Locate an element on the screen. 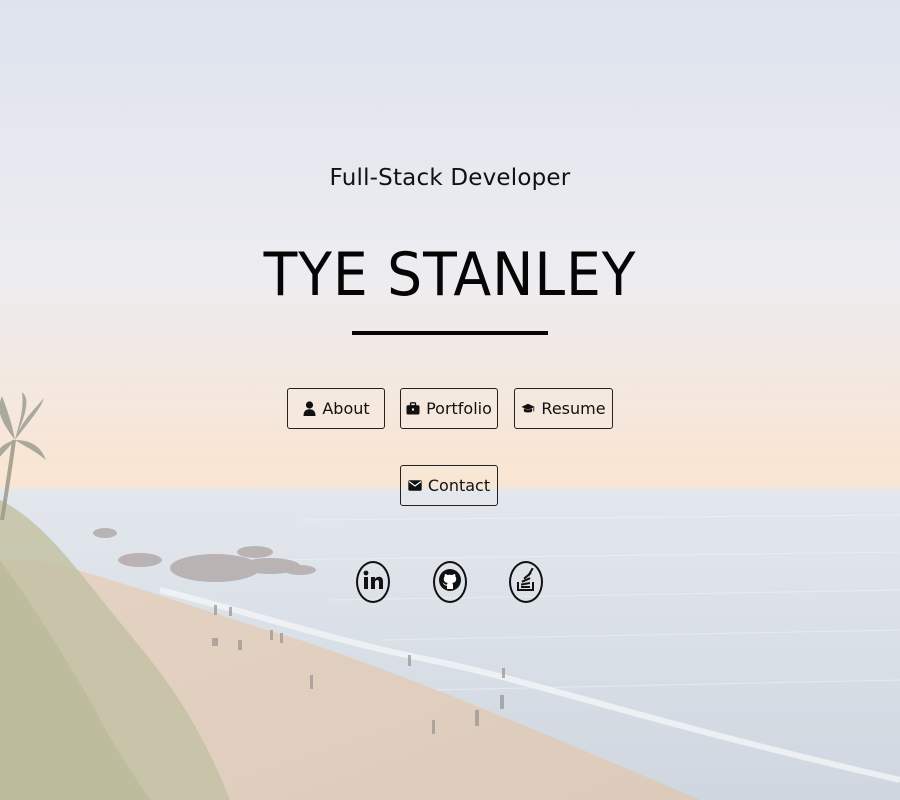 The height and width of the screenshot is (800, 900). title-underline is located at coordinates (450, 333).